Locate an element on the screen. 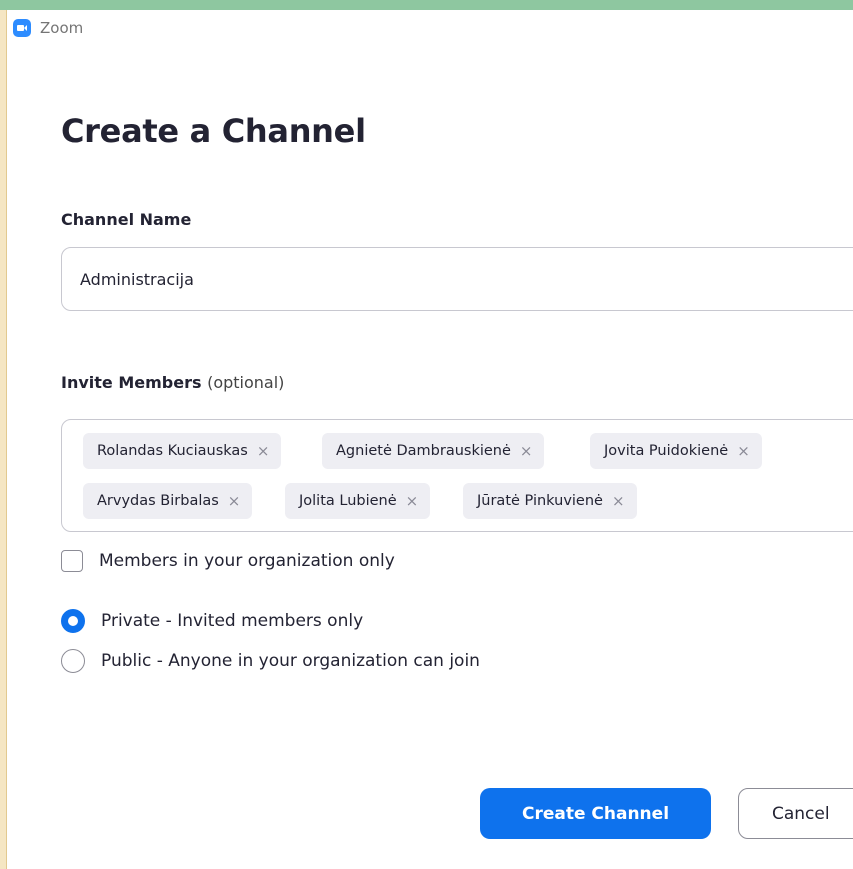  member-chip: Jūratė Pinkuvienė × is located at coordinates (550, 501).